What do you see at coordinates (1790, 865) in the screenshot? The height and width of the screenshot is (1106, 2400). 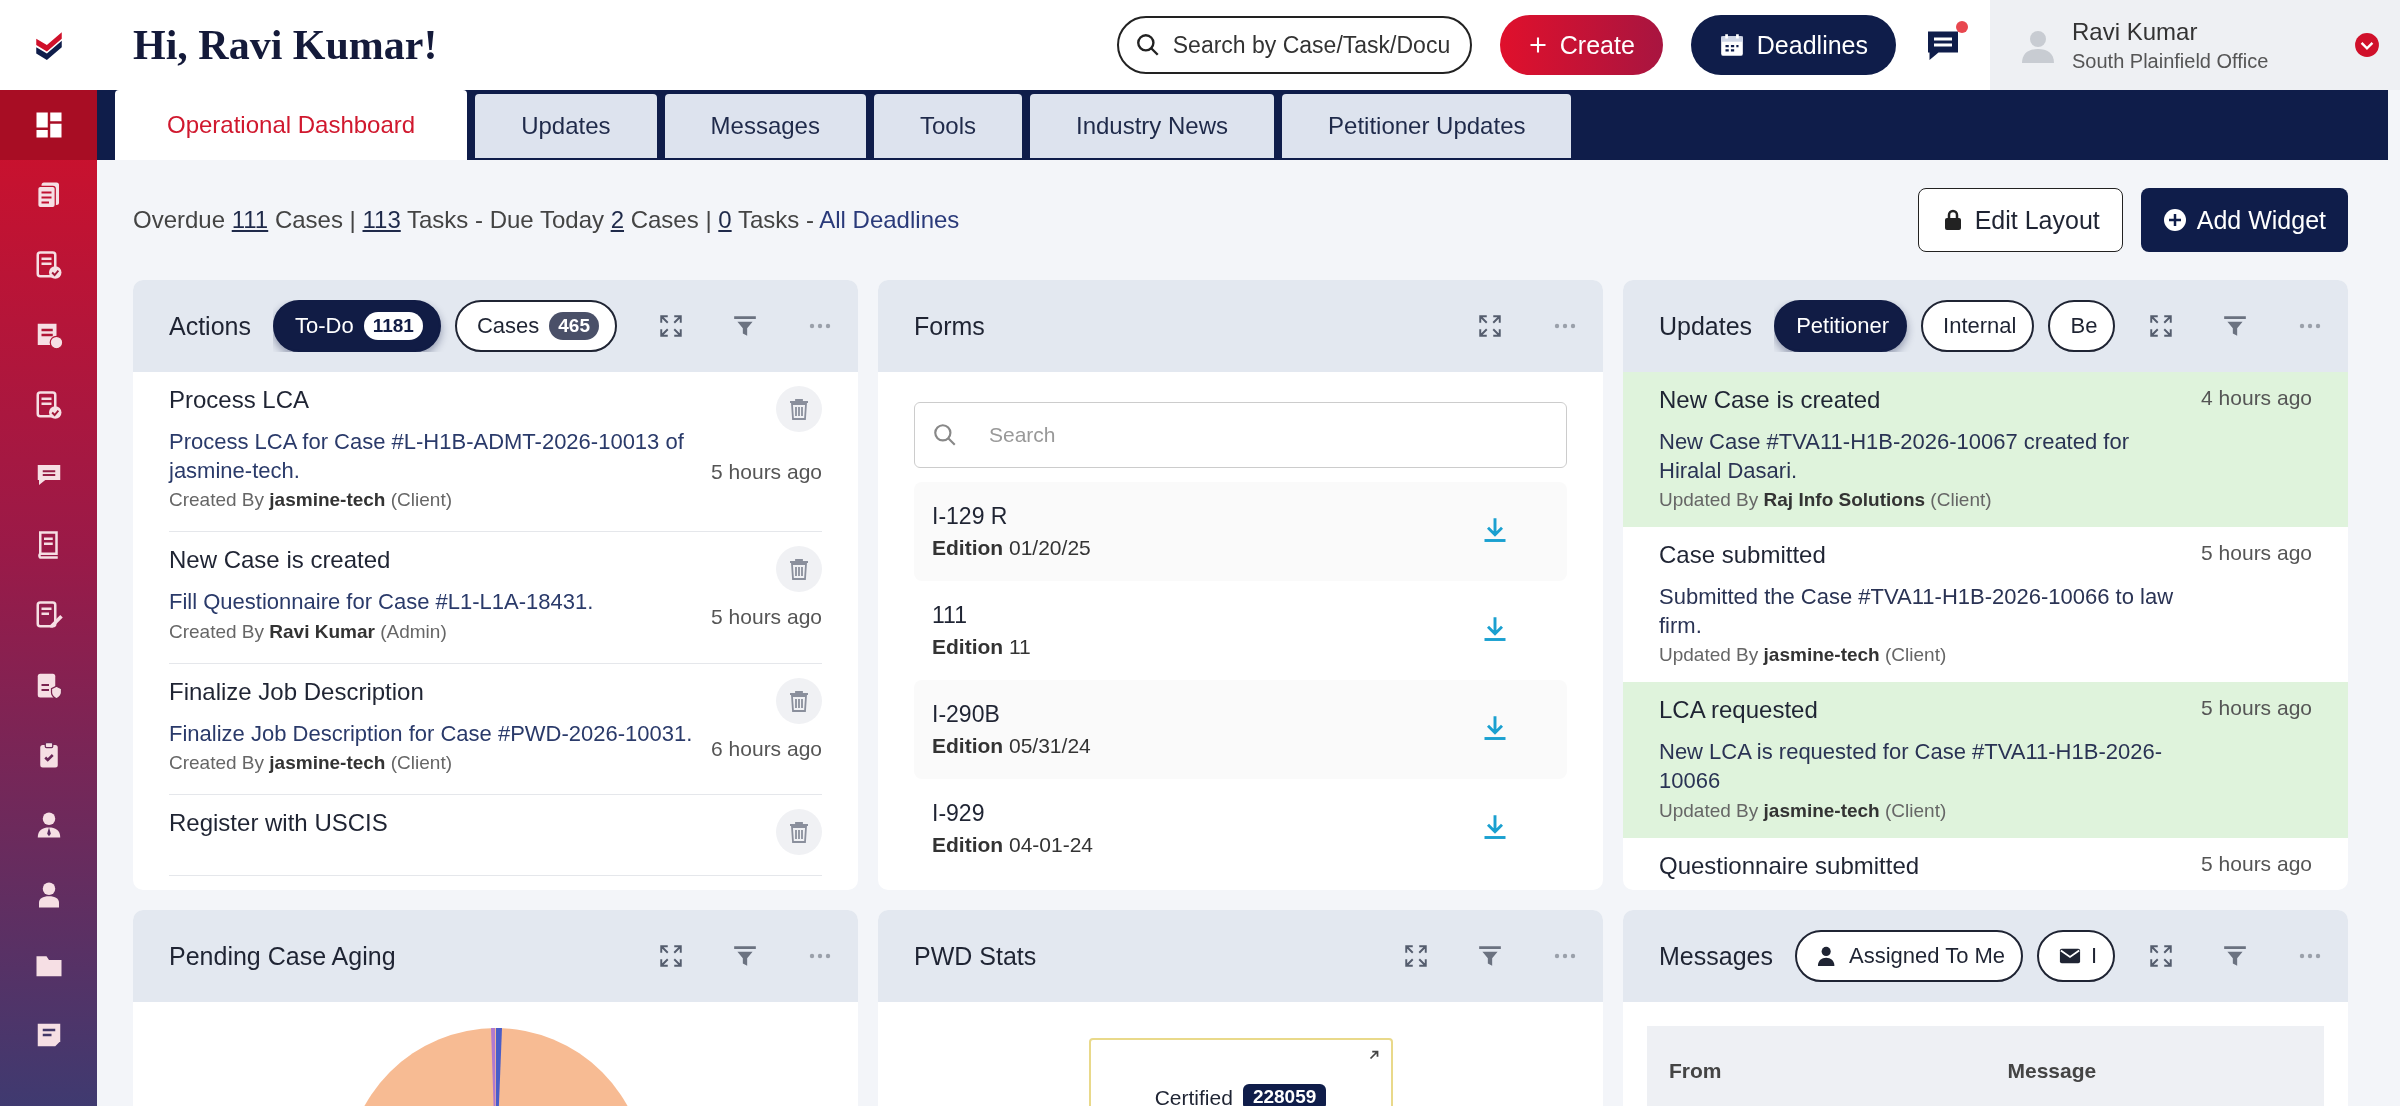 I see `update-title: Questionnaire submitted` at bounding box center [1790, 865].